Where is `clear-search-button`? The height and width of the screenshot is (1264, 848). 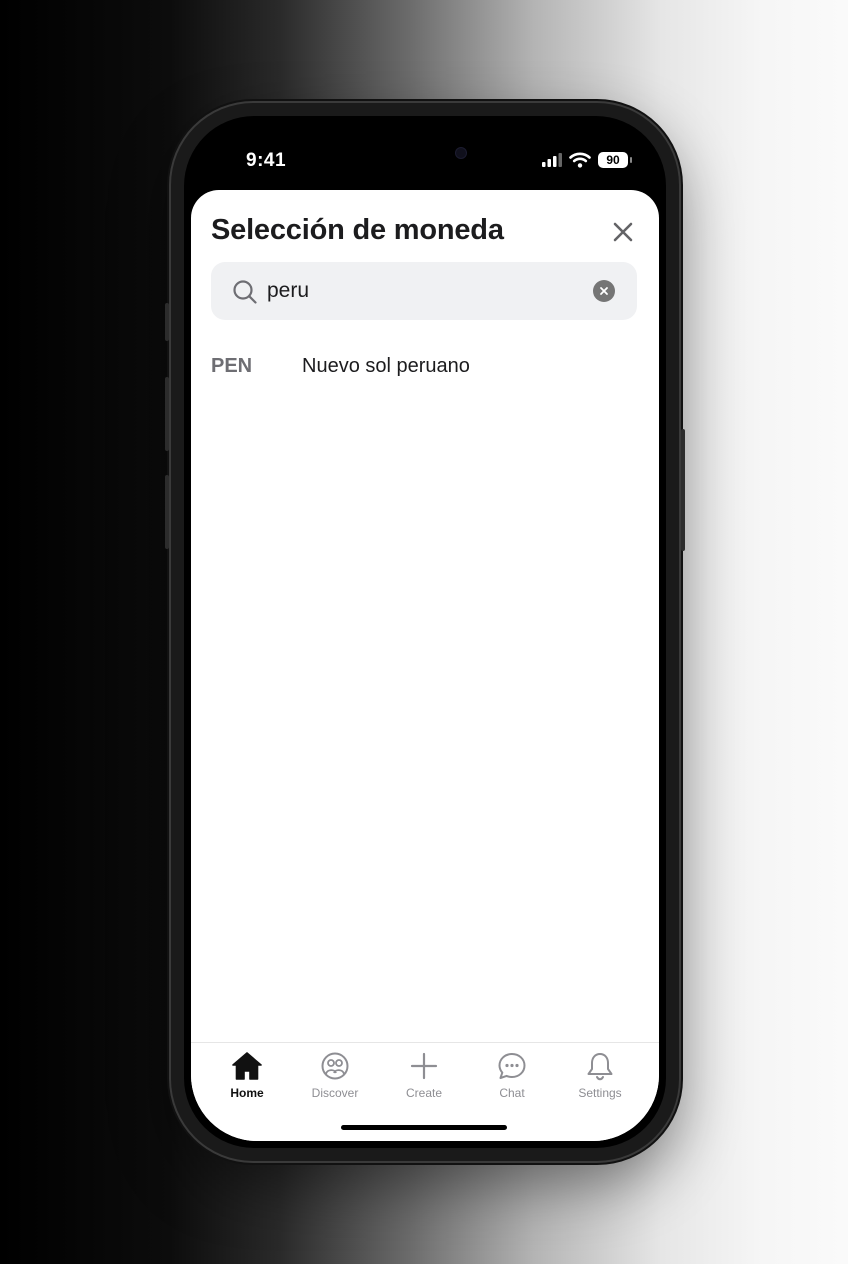 clear-search-button is located at coordinates (604, 291).